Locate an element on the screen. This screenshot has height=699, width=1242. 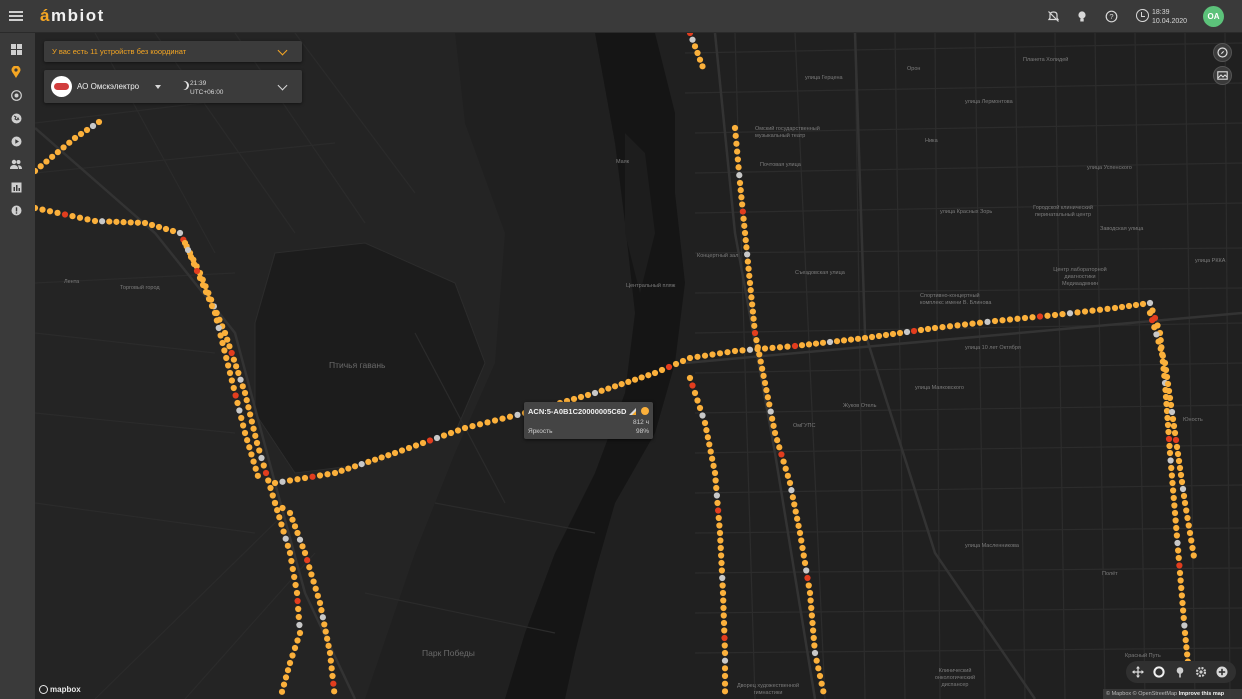
map-pin-icon is located at coordinates (16, 72).